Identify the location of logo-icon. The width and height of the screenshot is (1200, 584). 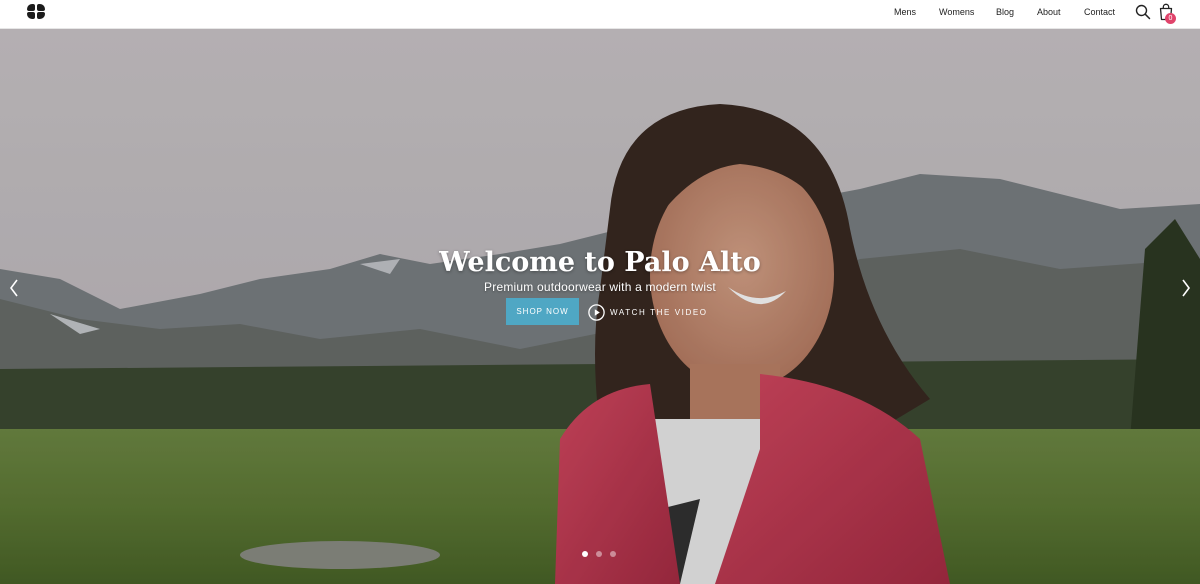
(36, 11).